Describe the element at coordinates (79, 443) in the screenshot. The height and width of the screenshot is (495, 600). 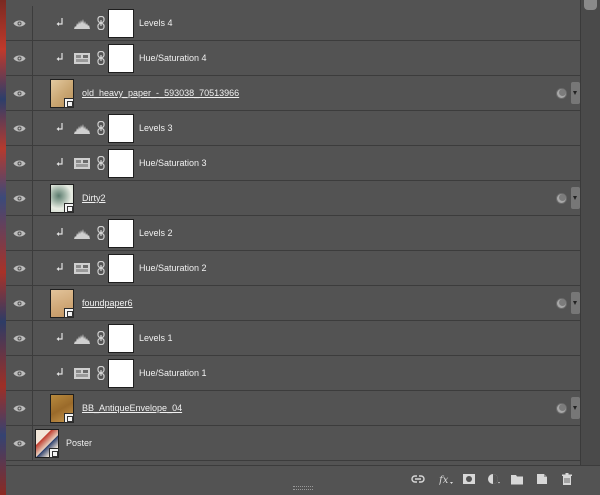
I see `layer-name: Poster` at that location.